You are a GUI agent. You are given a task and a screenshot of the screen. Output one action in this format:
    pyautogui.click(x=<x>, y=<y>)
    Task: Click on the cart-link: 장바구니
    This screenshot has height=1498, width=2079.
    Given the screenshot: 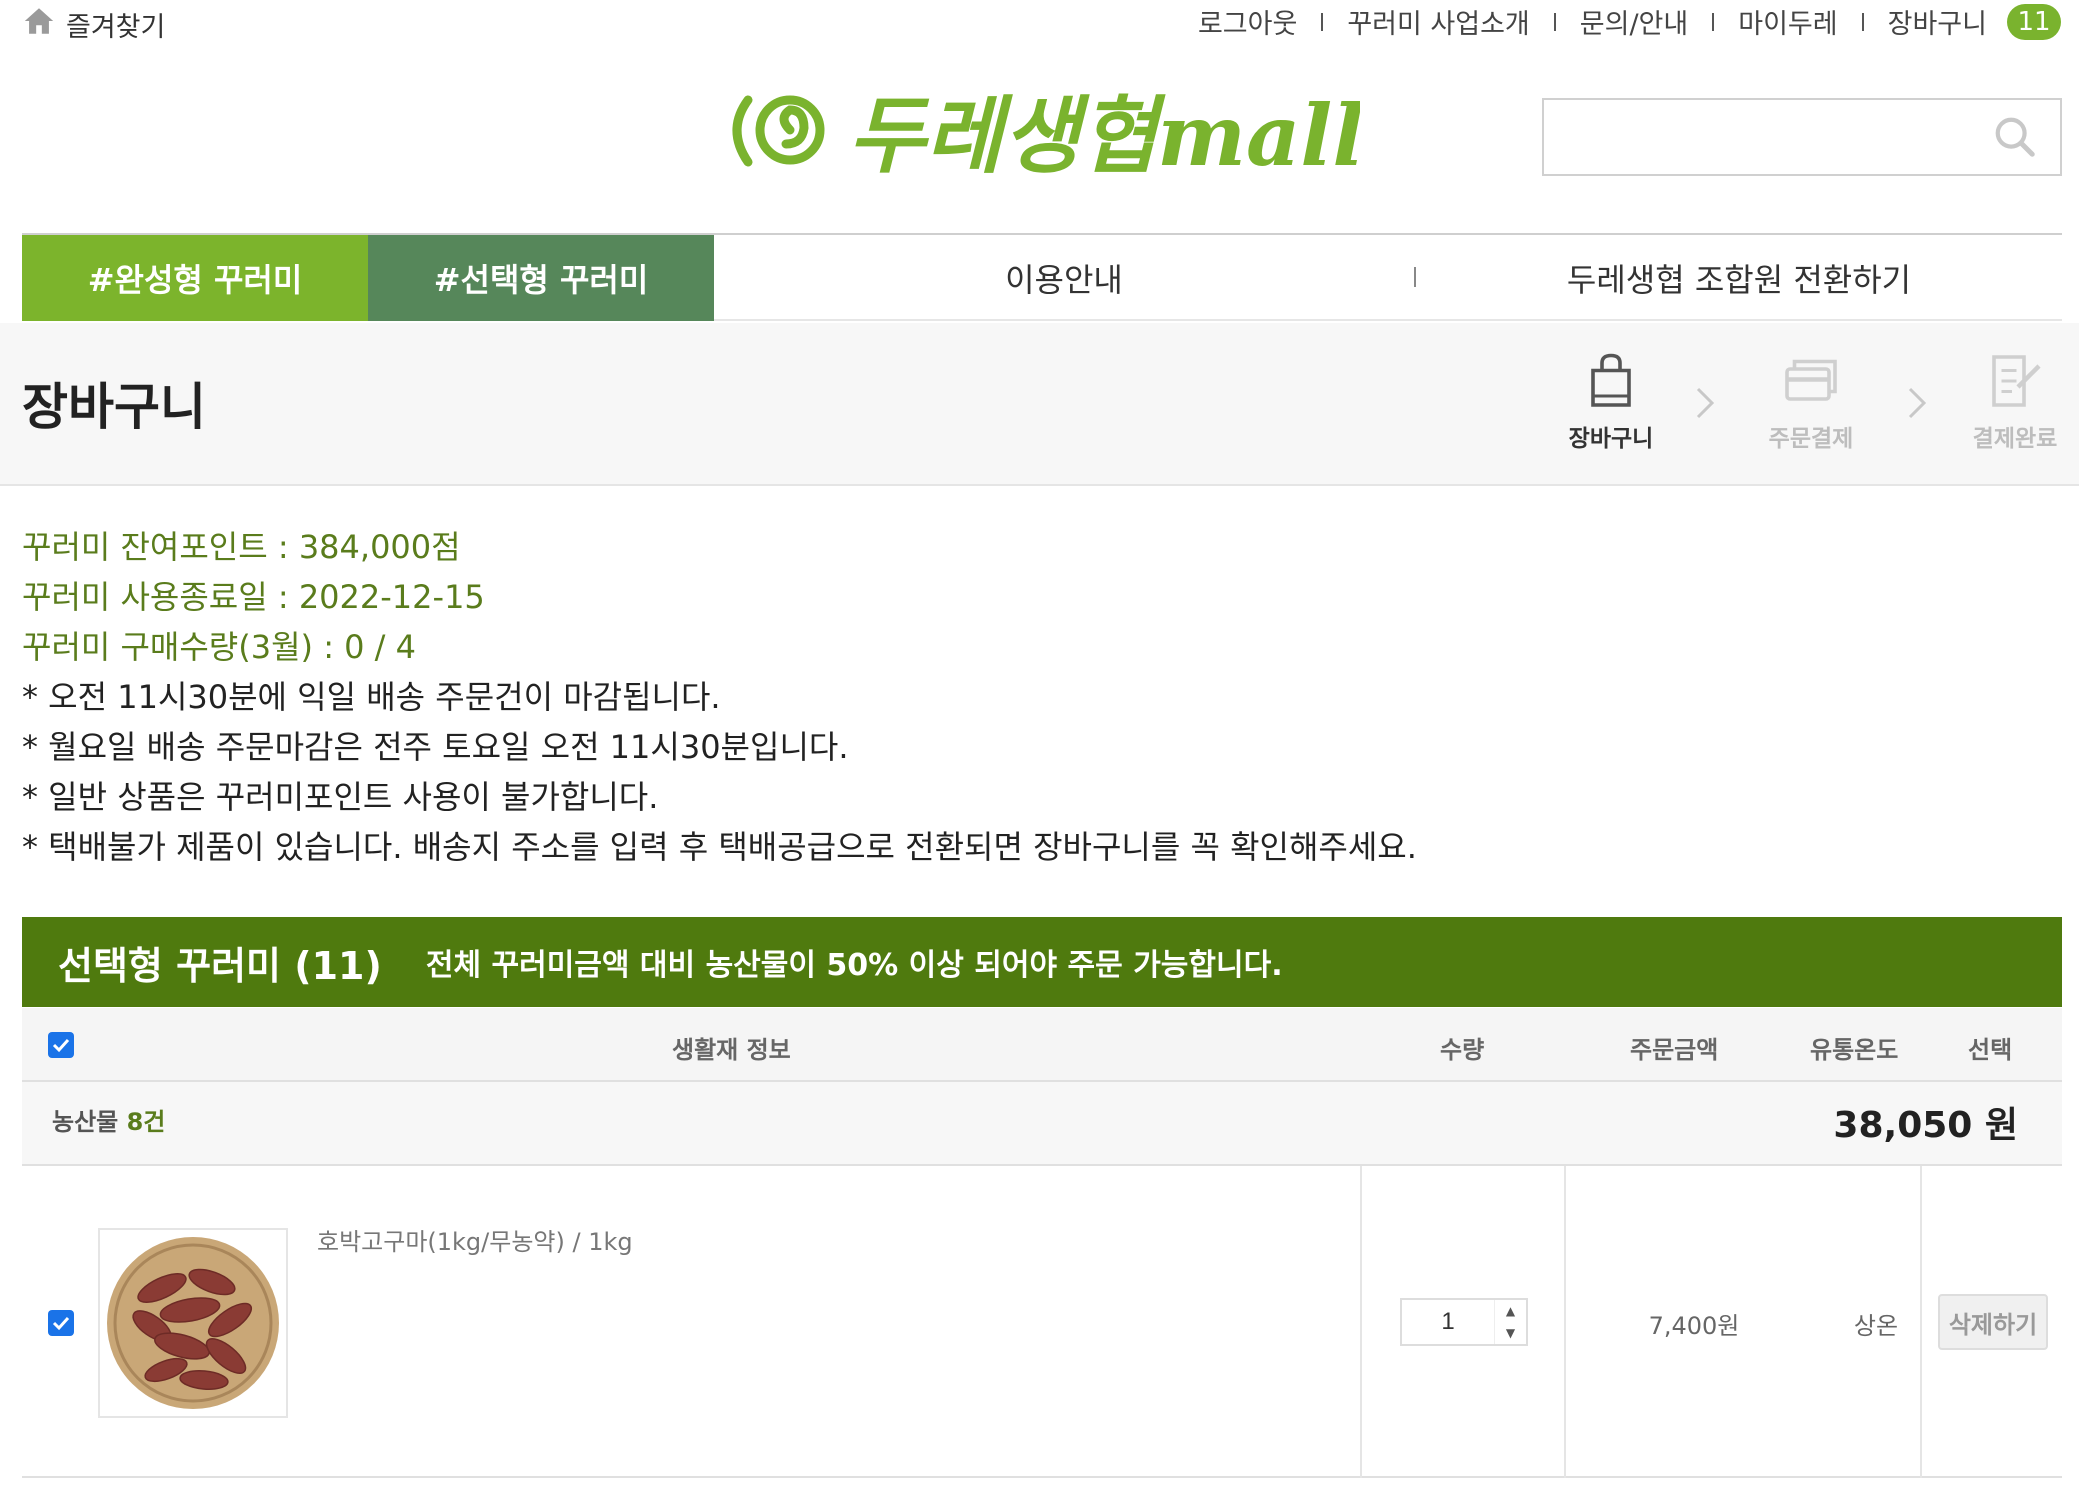 What is the action you would take?
    pyautogui.click(x=1937, y=21)
    